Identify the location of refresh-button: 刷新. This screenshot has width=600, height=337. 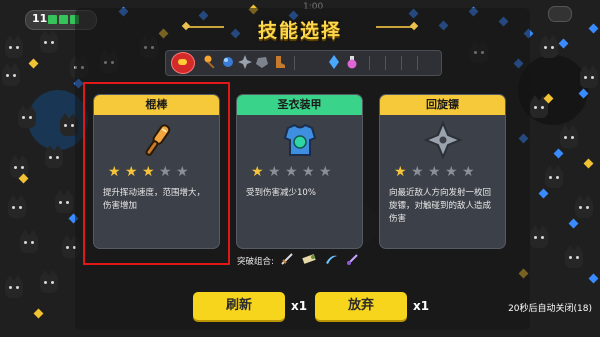
(239, 306).